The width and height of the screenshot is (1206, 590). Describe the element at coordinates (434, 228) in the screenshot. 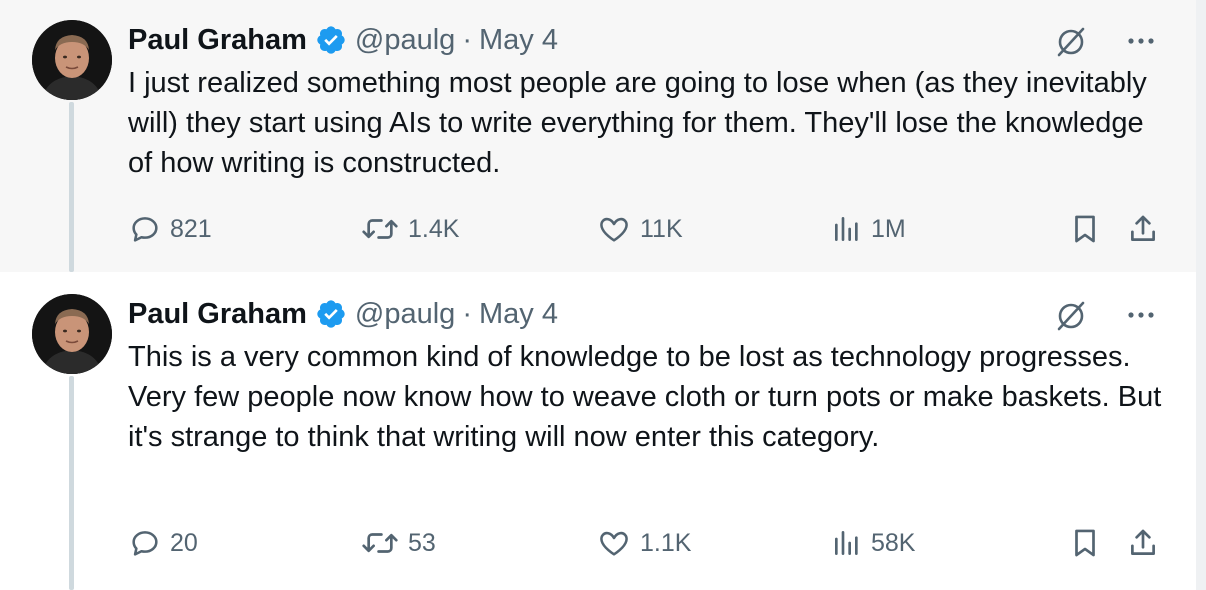

I see `retweet-count: 1.4K` at that location.